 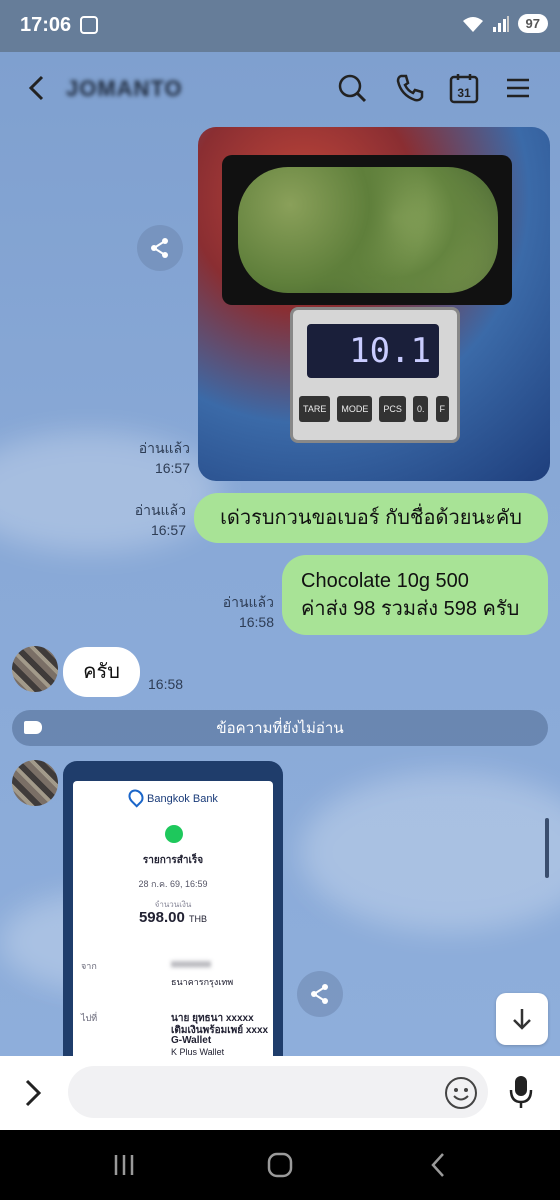 I want to click on message-line: ค่าส่ง 98 รวมส่ง 598 ครับ, so click(x=410, y=609).